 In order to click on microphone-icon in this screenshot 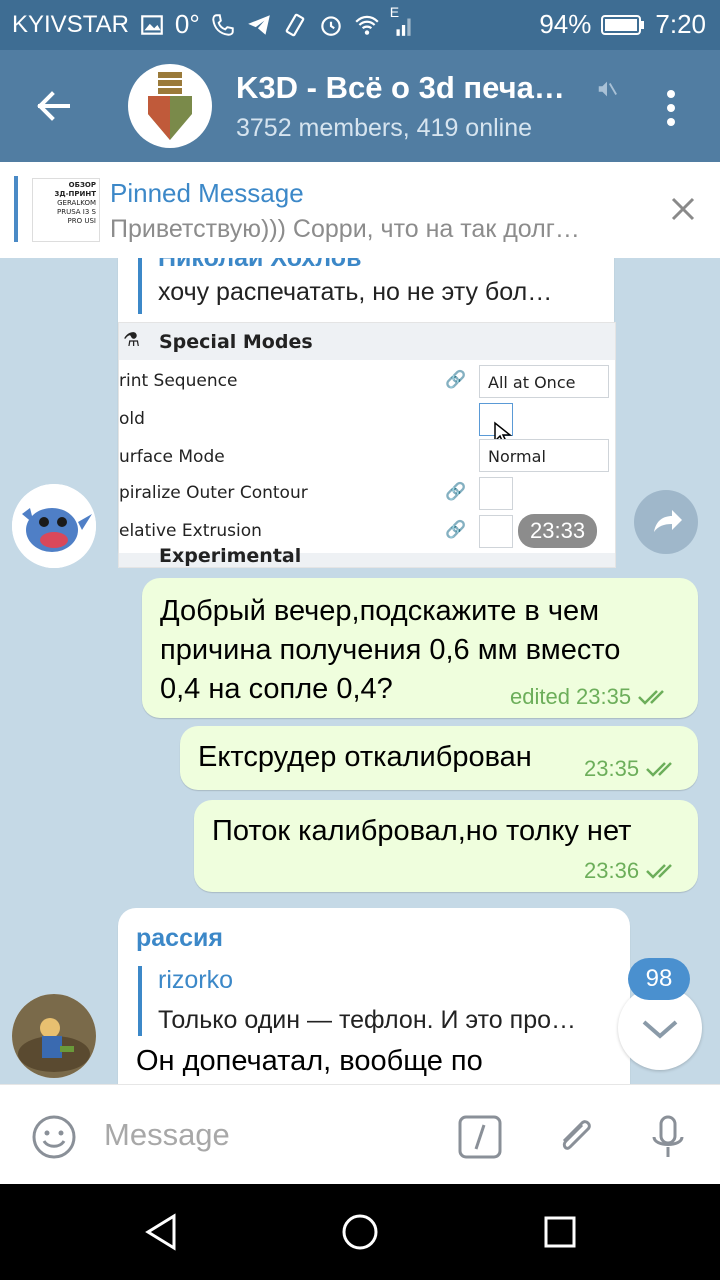, I will do `click(668, 1137)`.